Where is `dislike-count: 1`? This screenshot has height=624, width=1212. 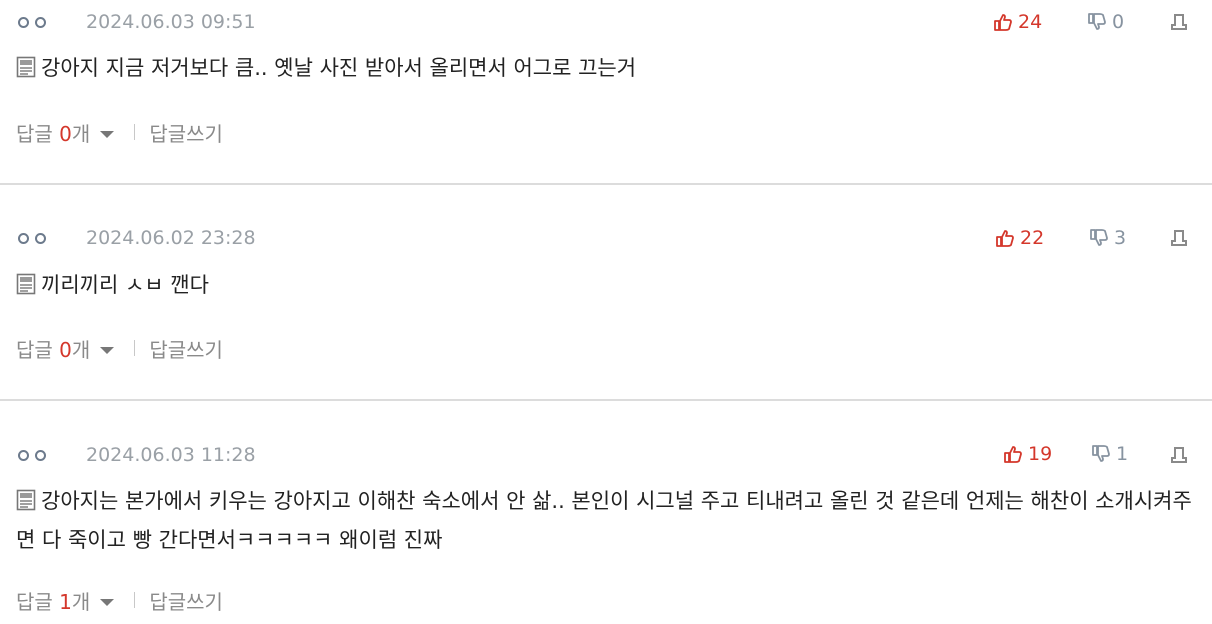
dislike-count: 1 is located at coordinates (1122, 454).